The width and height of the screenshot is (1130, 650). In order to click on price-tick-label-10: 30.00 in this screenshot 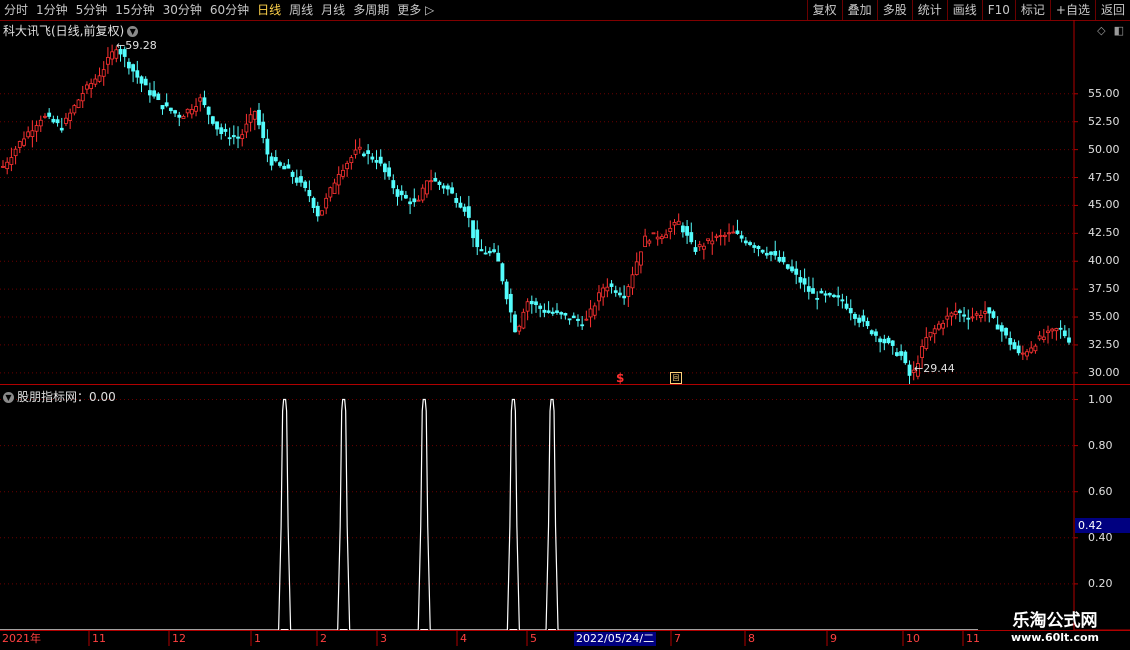, I will do `click(1104, 372)`.